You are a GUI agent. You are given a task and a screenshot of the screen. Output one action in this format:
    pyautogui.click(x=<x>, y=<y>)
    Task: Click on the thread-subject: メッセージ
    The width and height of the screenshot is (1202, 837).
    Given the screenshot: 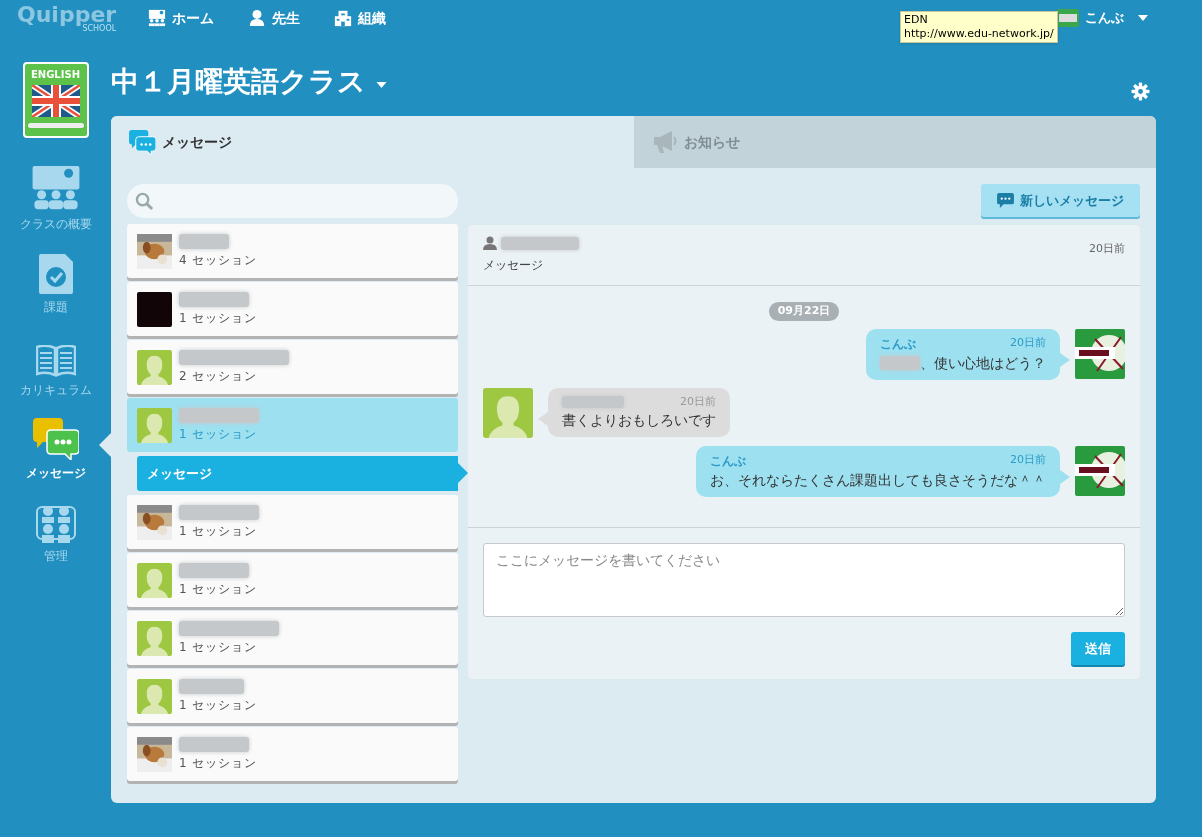 What is the action you would take?
    pyautogui.click(x=513, y=265)
    